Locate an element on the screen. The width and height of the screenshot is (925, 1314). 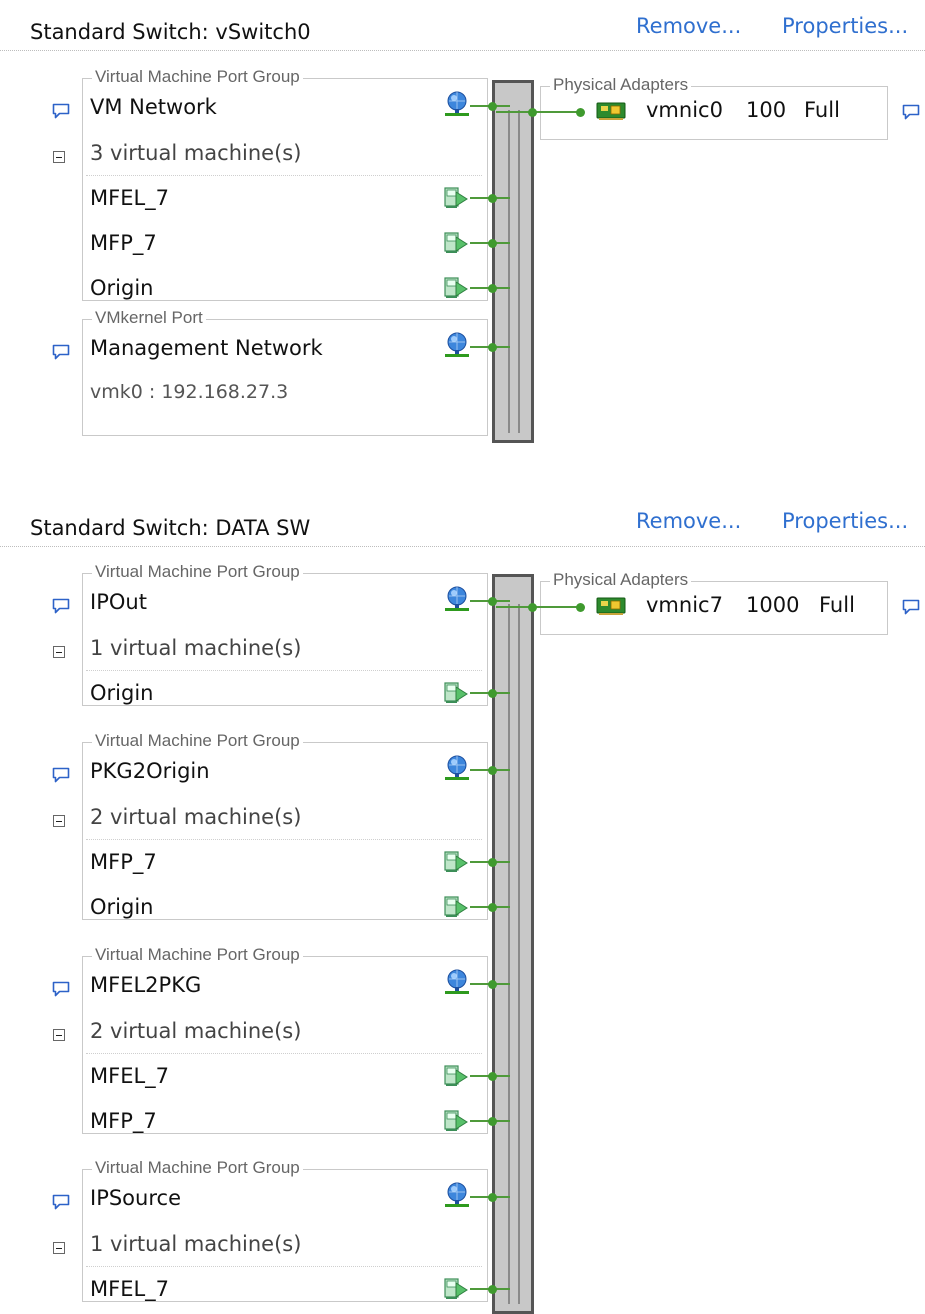
port-group-name: VM Network is located at coordinates (153, 107).